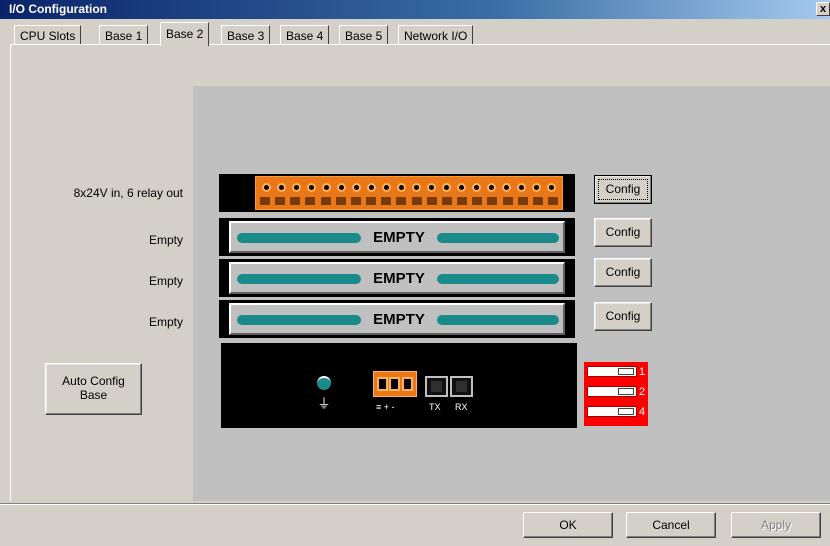 This screenshot has height=546, width=830. What do you see at coordinates (185, 34) in the screenshot?
I see `tab-base-2: Base 2` at bounding box center [185, 34].